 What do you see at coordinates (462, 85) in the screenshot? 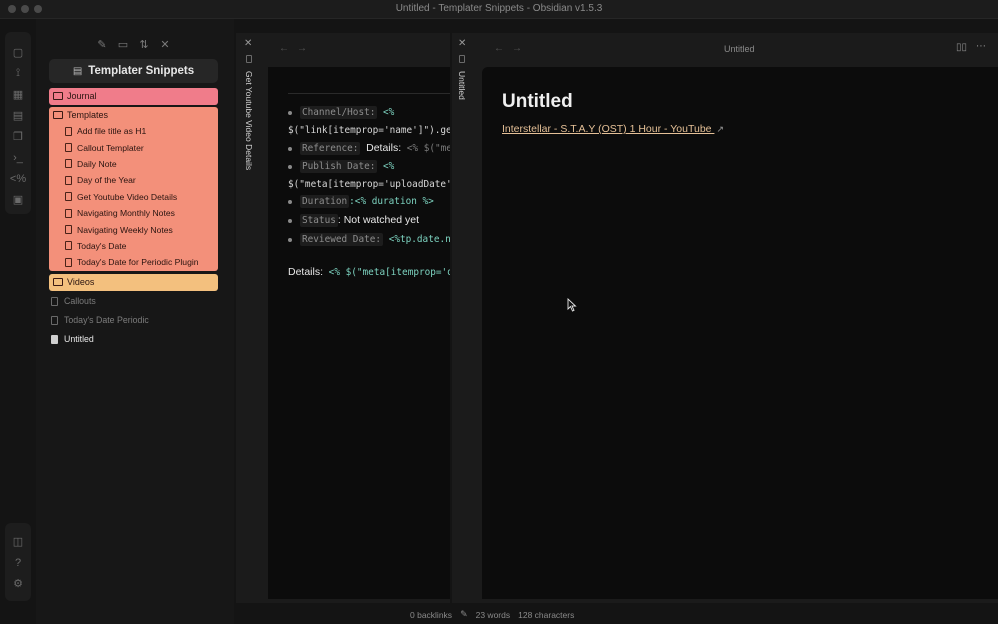
I see `pane-vertical-title: Untitled` at bounding box center [462, 85].